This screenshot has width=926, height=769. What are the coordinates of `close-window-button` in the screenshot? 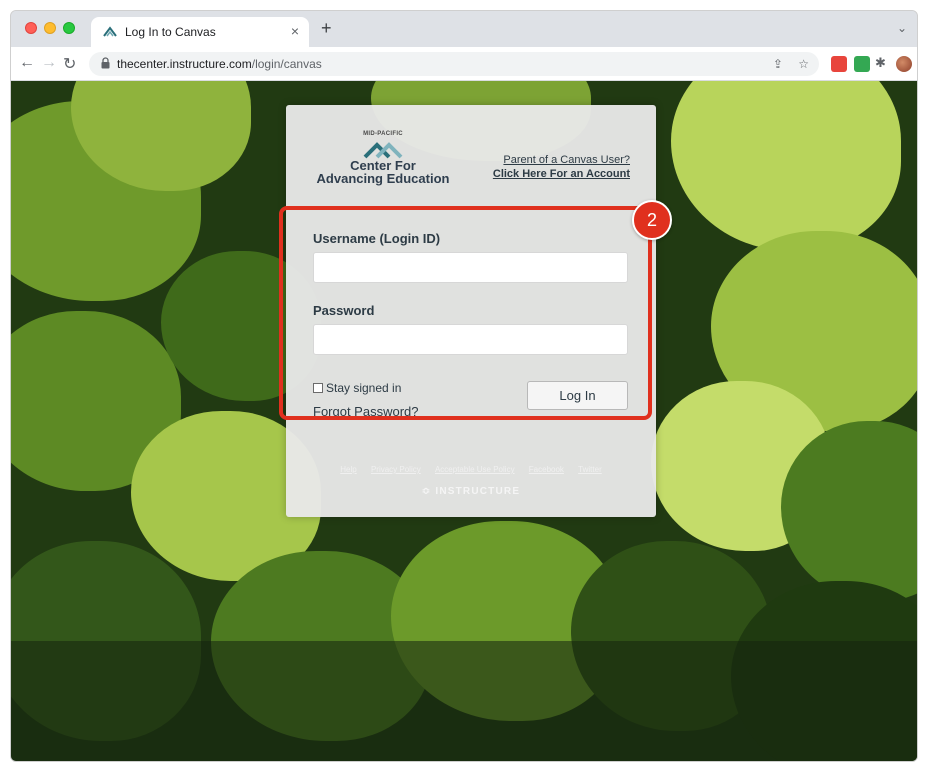 It's located at (31, 28).